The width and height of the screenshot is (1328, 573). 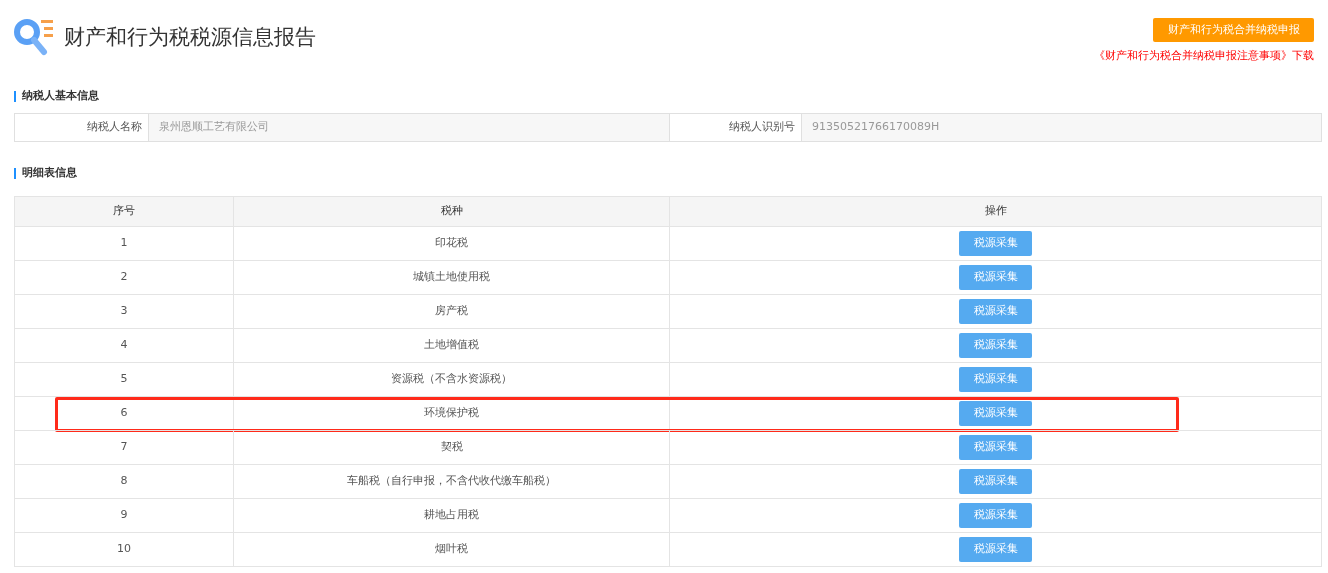 What do you see at coordinates (124, 514) in the screenshot?
I see `table-cell-text: 9` at bounding box center [124, 514].